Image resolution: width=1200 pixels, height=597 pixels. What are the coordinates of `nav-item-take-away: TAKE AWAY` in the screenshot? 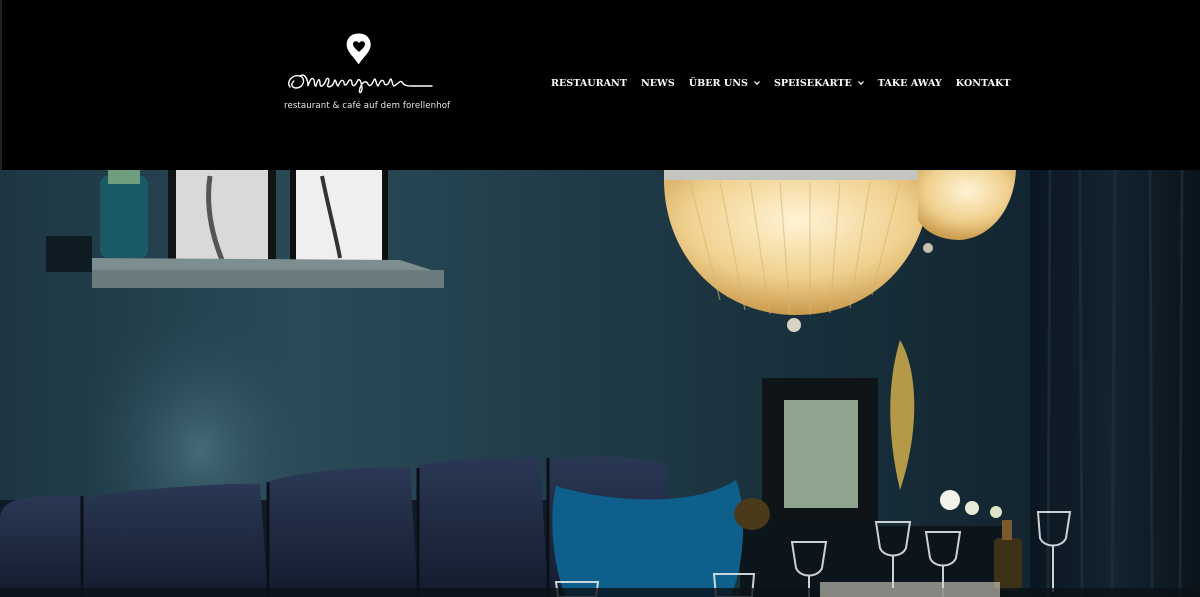 It's located at (910, 83).